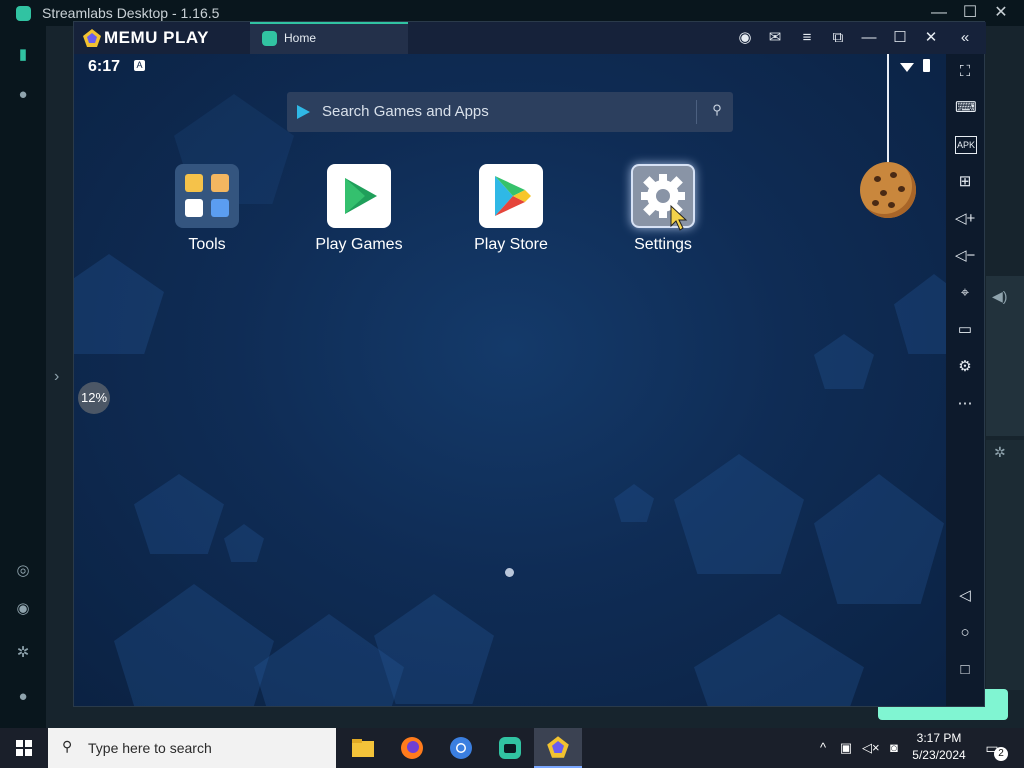 This screenshot has width=1024, height=768. What do you see at coordinates (23, 377) in the screenshot?
I see `streamlabs-sidebar: ▮ ● ◎ ◉ ✲ ●` at bounding box center [23, 377].